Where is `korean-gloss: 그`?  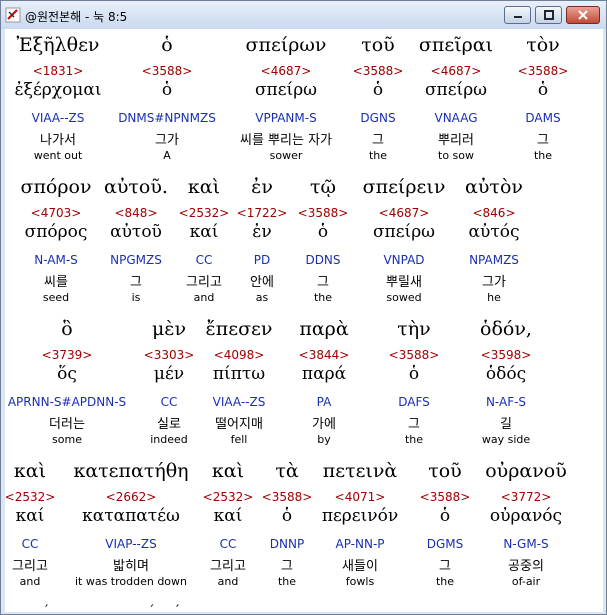 korean-gloss: 그 is located at coordinates (543, 140).